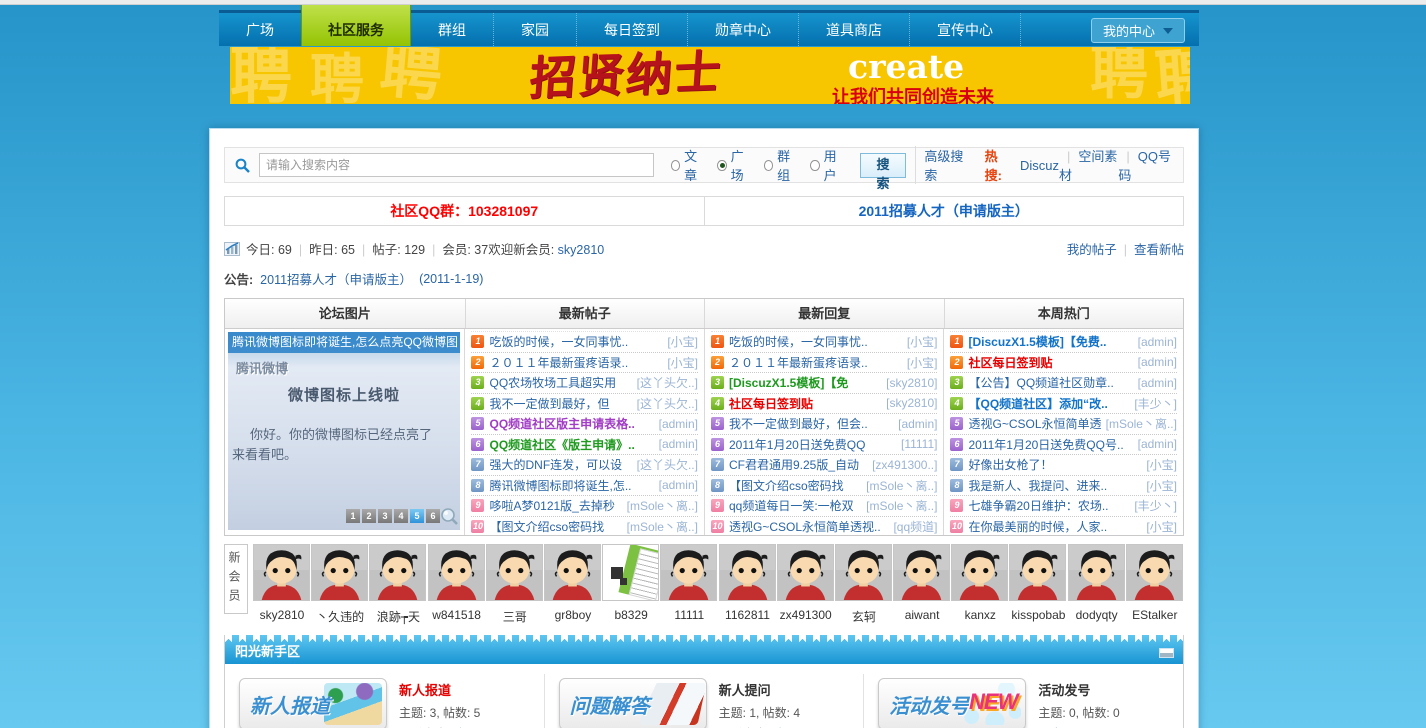 The image size is (1426, 728). Describe the element at coordinates (864, 616) in the screenshot. I see `member-name: 玄轲` at that location.